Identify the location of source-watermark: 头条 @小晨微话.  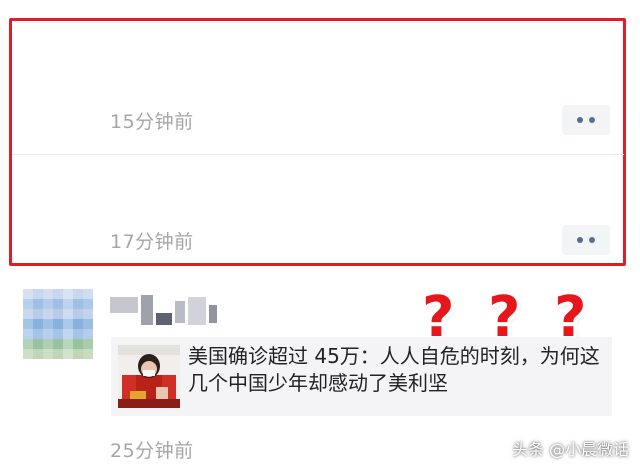
(571, 449).